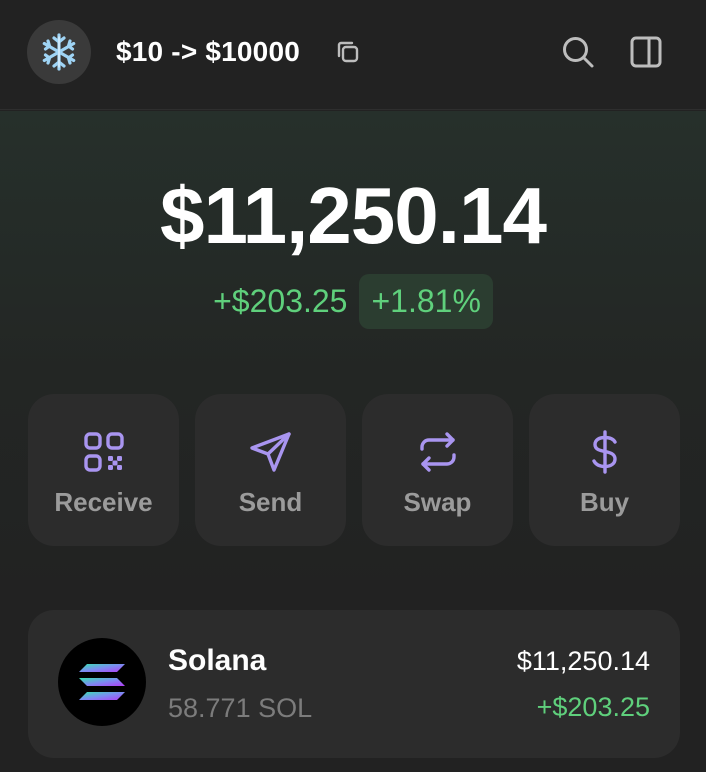  I want to click on account-avatar, so click(59, 52).